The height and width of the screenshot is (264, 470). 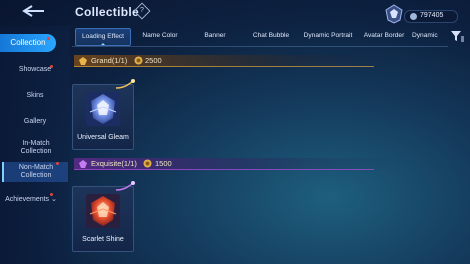 What do you see at coordinates (103, 239) in the screenshot?
I see `item-name: Scarlet Shine` at bounding box center [103, 239].